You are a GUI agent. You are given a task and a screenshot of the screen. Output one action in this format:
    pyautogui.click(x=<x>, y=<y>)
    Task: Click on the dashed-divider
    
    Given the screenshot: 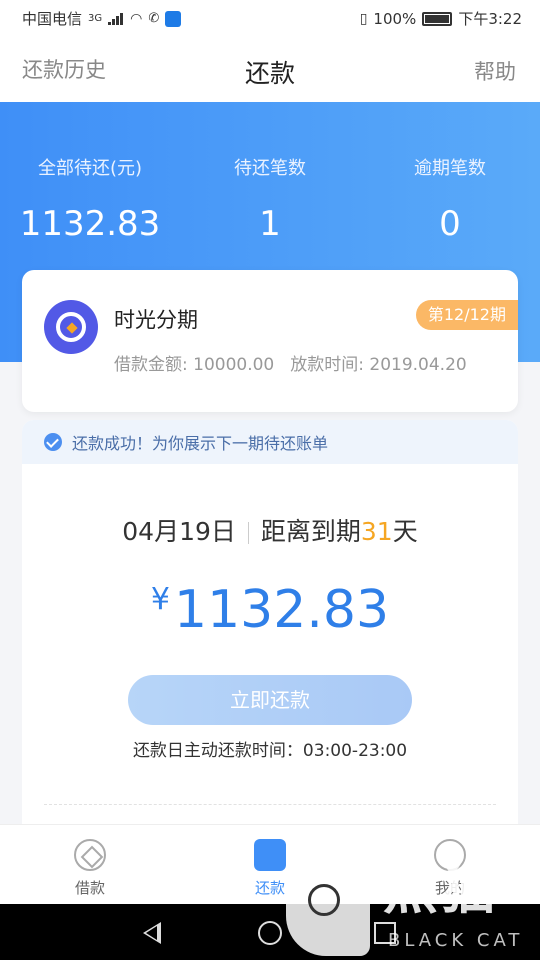 What is the action you would take?
    pyautogui.click(x=270, y=804)
    